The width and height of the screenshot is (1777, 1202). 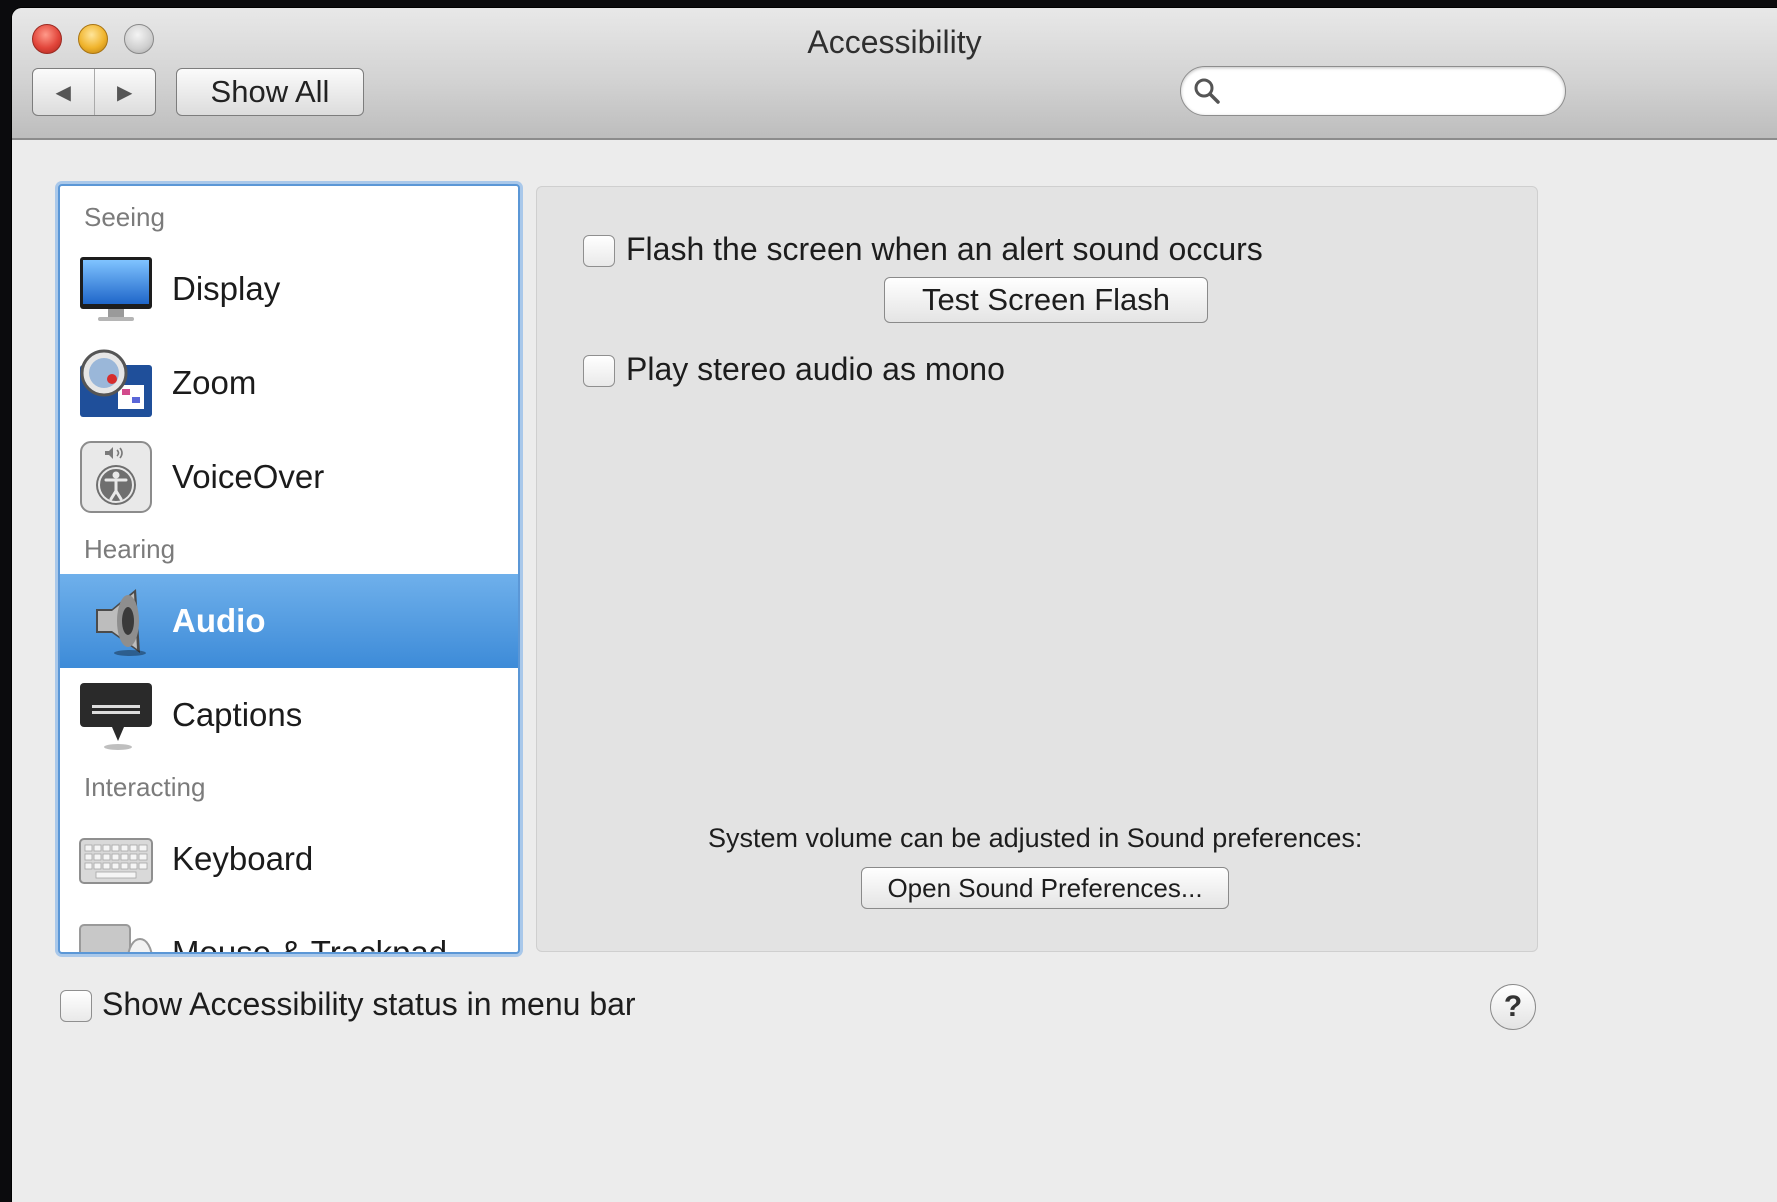 I want to click on back-button: ◀, so click(x=63, y=92).